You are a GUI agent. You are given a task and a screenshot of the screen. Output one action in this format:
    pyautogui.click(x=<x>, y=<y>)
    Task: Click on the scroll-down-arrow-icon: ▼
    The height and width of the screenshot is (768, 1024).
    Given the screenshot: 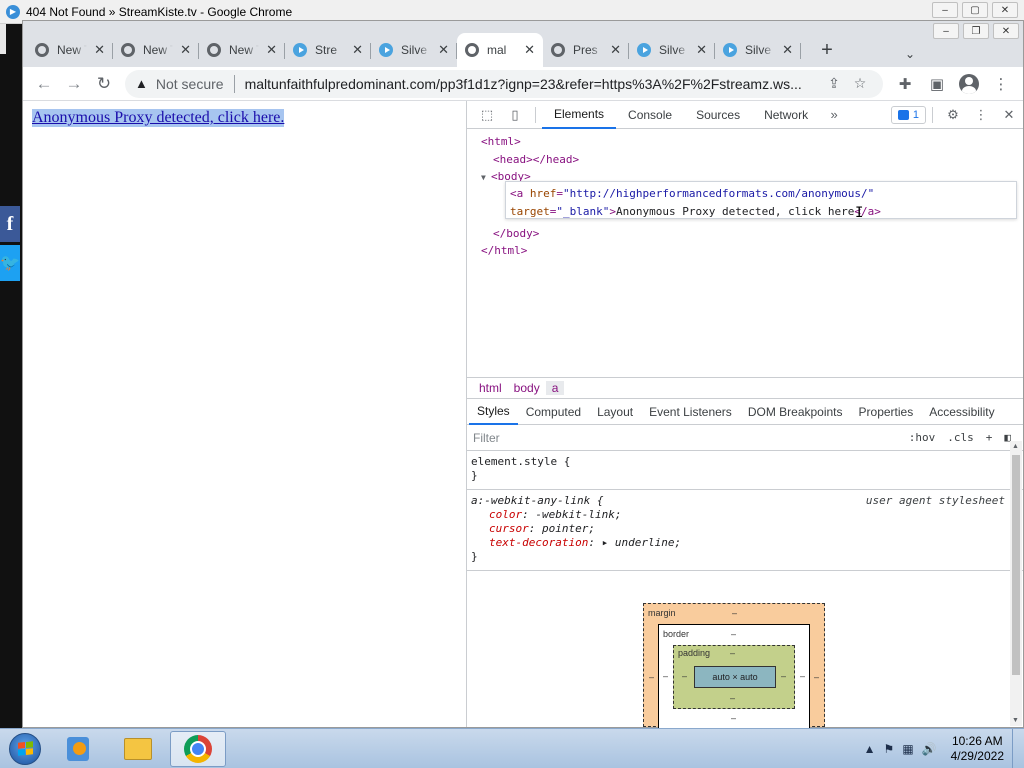 What is the action you would take?
    pyautogui.click(x=1015, y=720)
    